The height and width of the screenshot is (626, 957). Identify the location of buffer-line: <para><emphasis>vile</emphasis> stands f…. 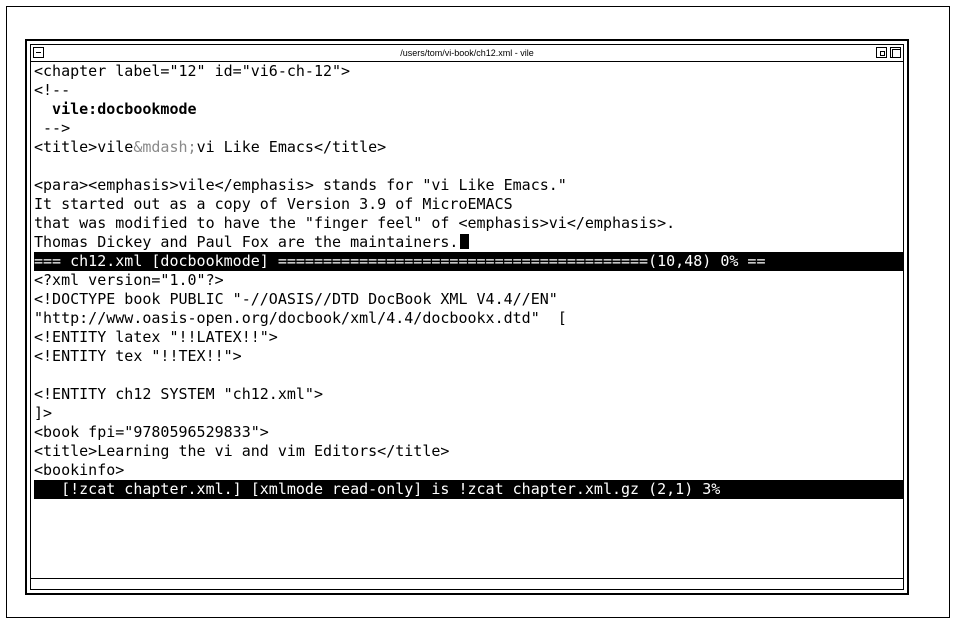
(300, 185).